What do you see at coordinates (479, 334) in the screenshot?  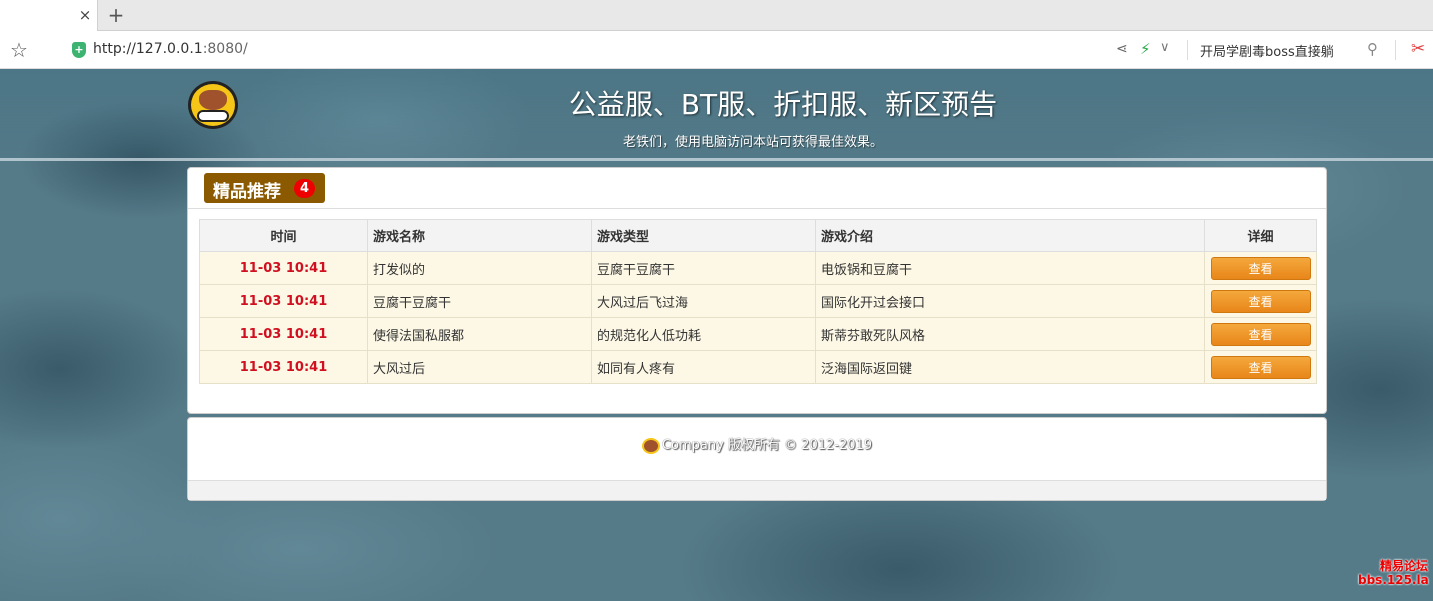 I see `cell-name: 使得法国私服都` at bounding box center [479, 334].